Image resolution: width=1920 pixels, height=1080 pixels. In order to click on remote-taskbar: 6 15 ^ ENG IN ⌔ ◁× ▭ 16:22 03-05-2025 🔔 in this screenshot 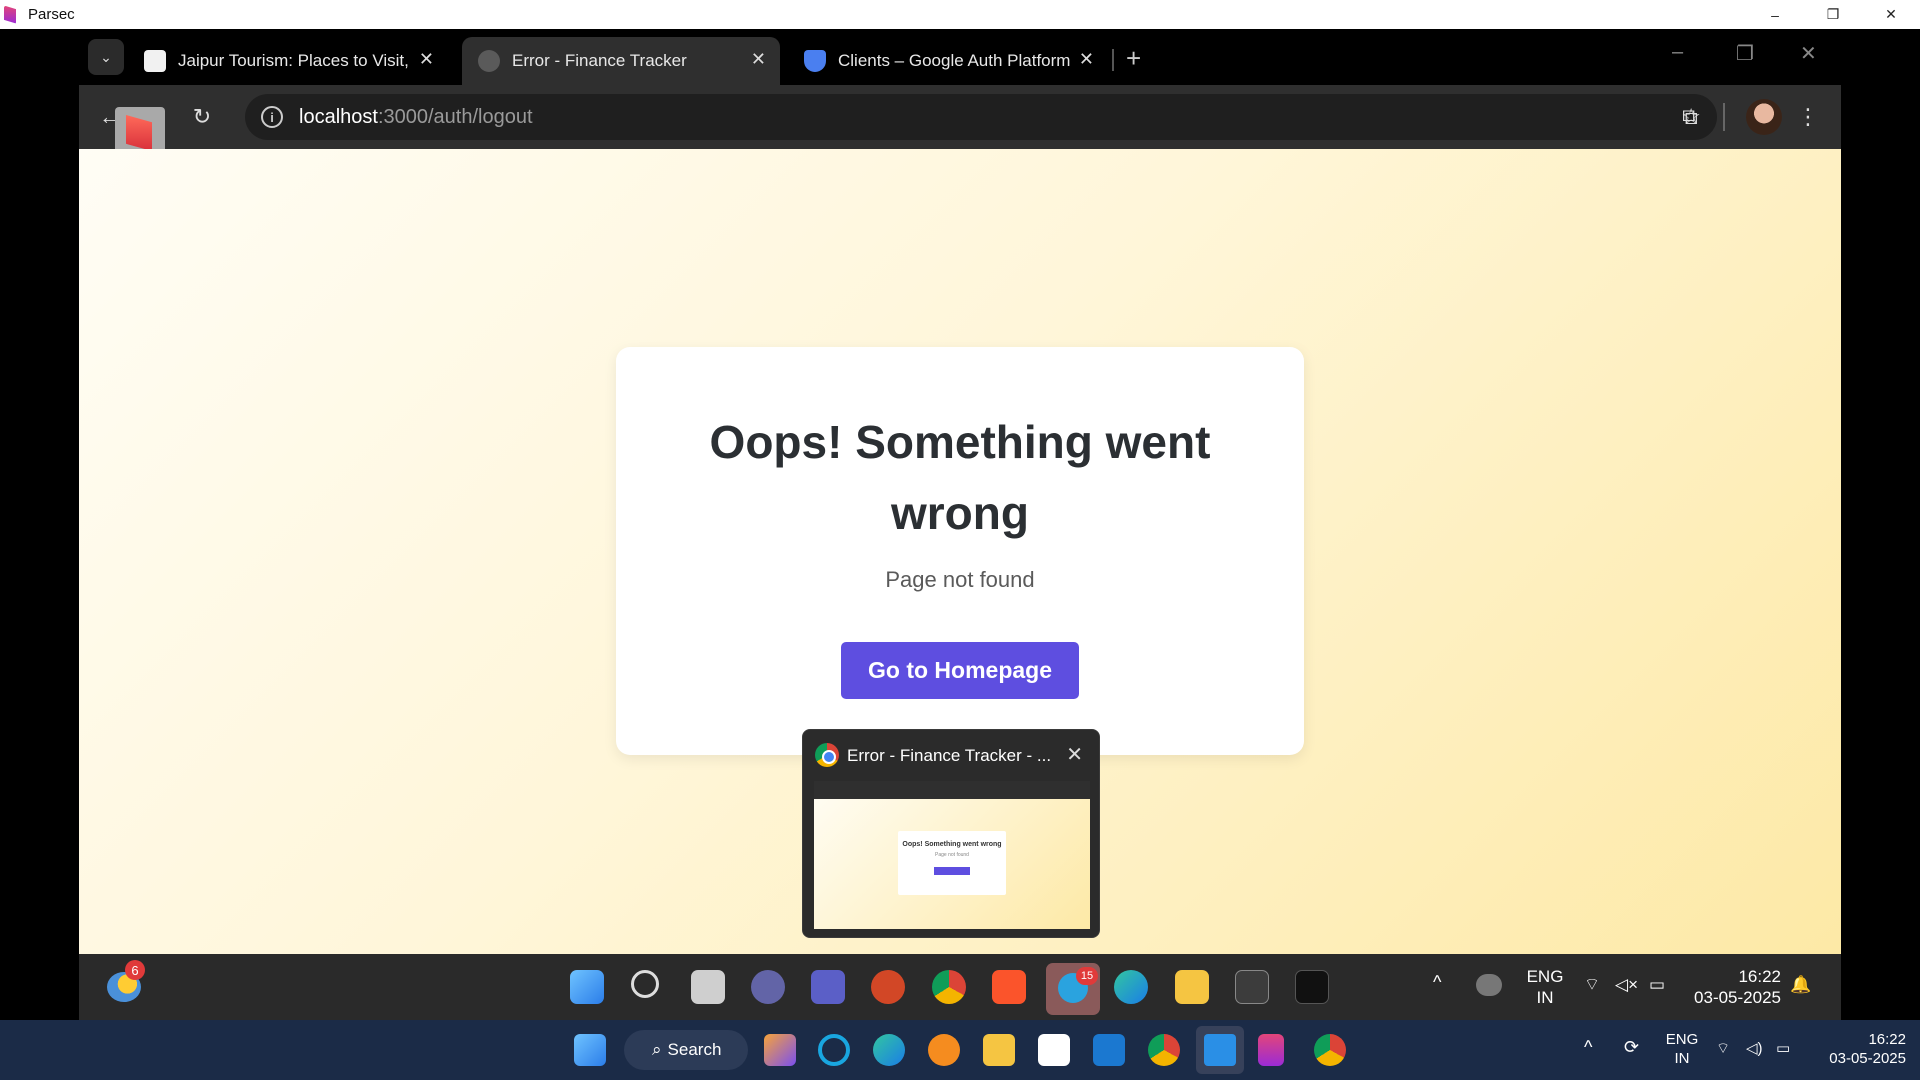, I will do `click(960, 987)`.